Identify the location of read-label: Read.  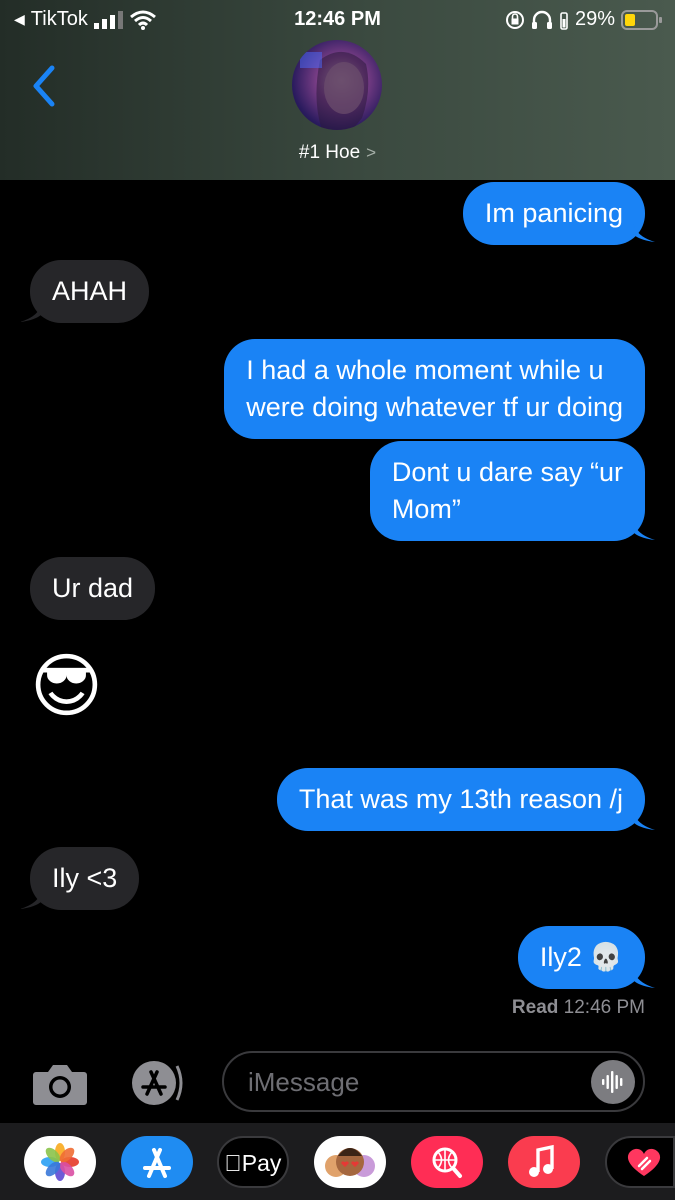
(535, 1007).